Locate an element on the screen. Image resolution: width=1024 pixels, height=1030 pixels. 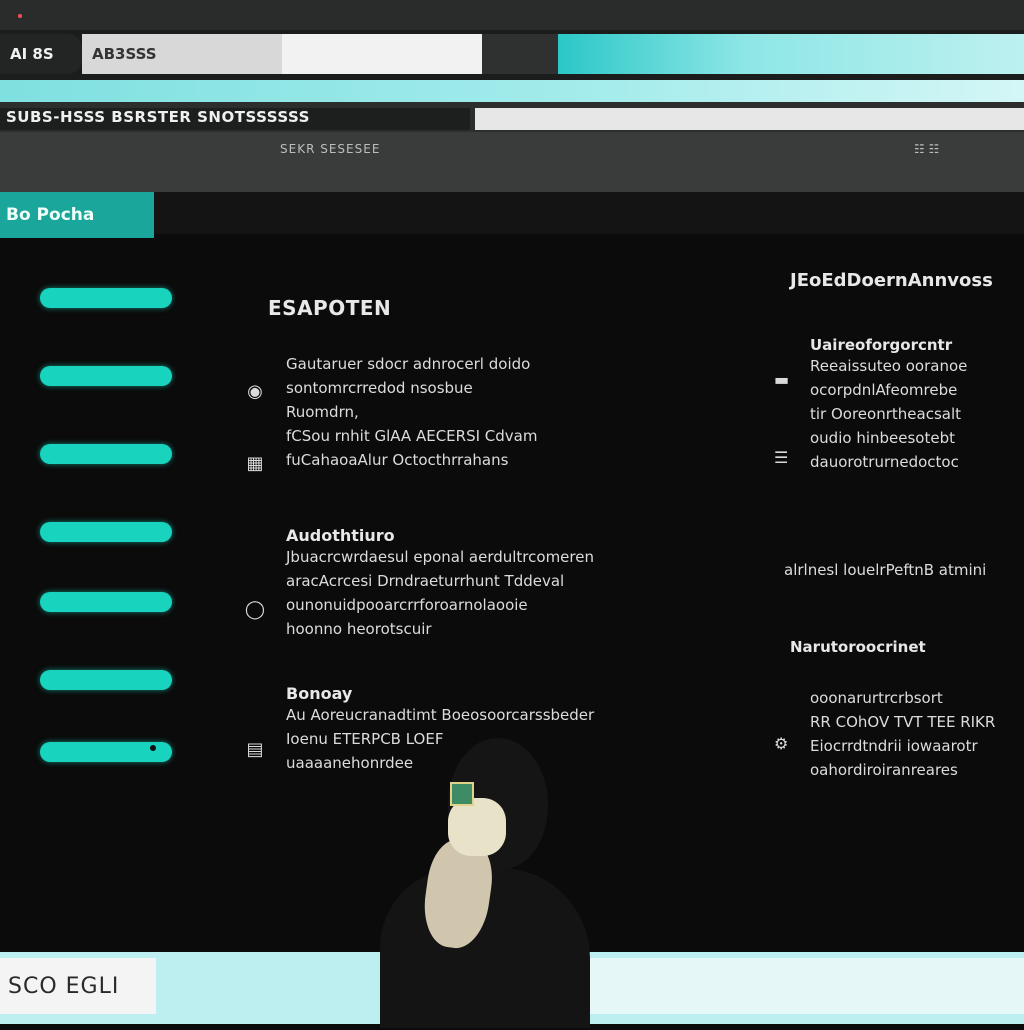
person-figure is located at coordinates (470, 880).